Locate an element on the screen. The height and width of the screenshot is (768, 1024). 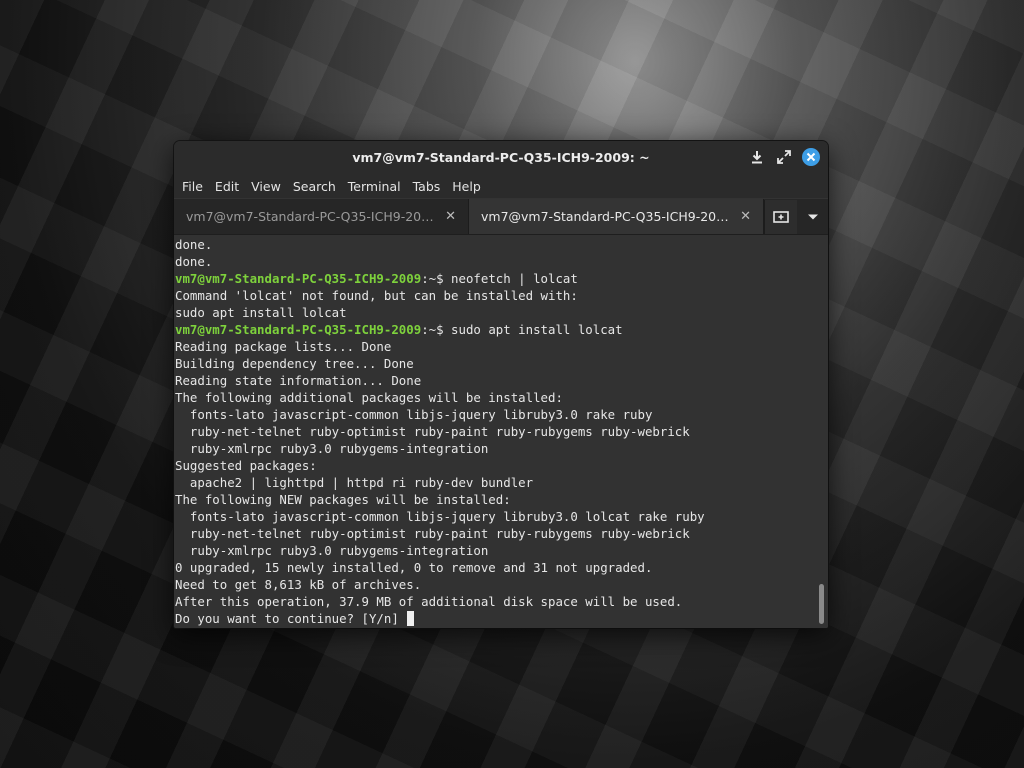
output-text: Need to get 8,613 kB of archives. is located at coordinates (298, 584).